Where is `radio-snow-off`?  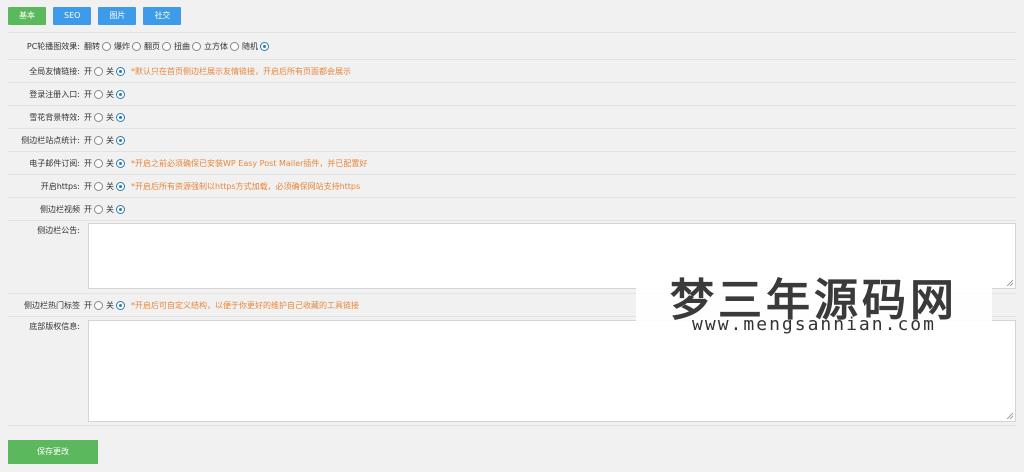 radio-snow-off is located at coordinates (120, 117).